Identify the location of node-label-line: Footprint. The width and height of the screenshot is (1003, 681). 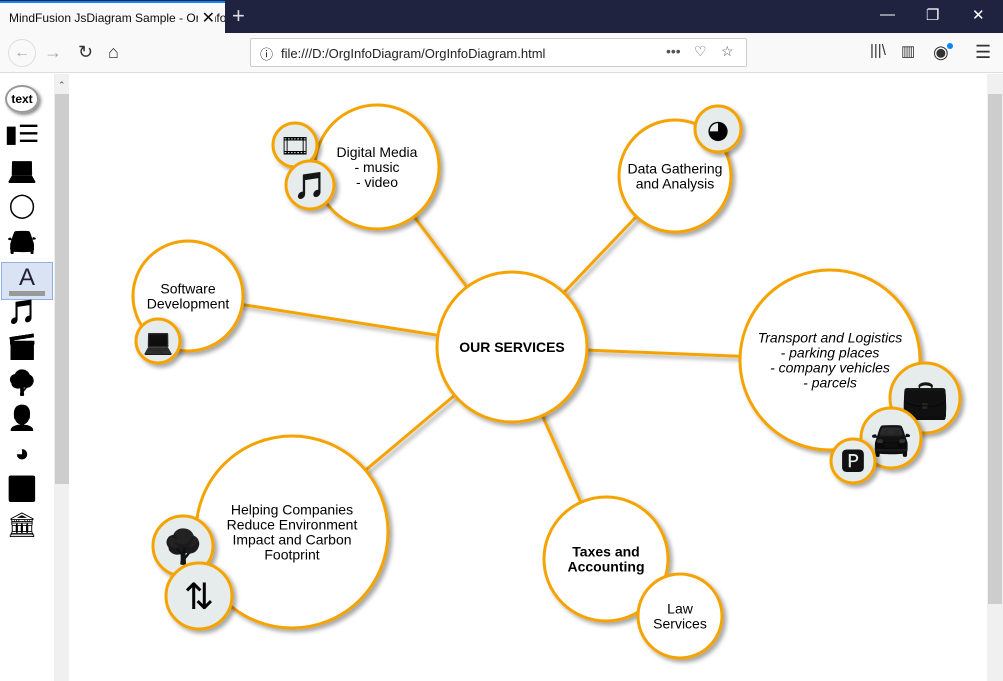
(291, 555).